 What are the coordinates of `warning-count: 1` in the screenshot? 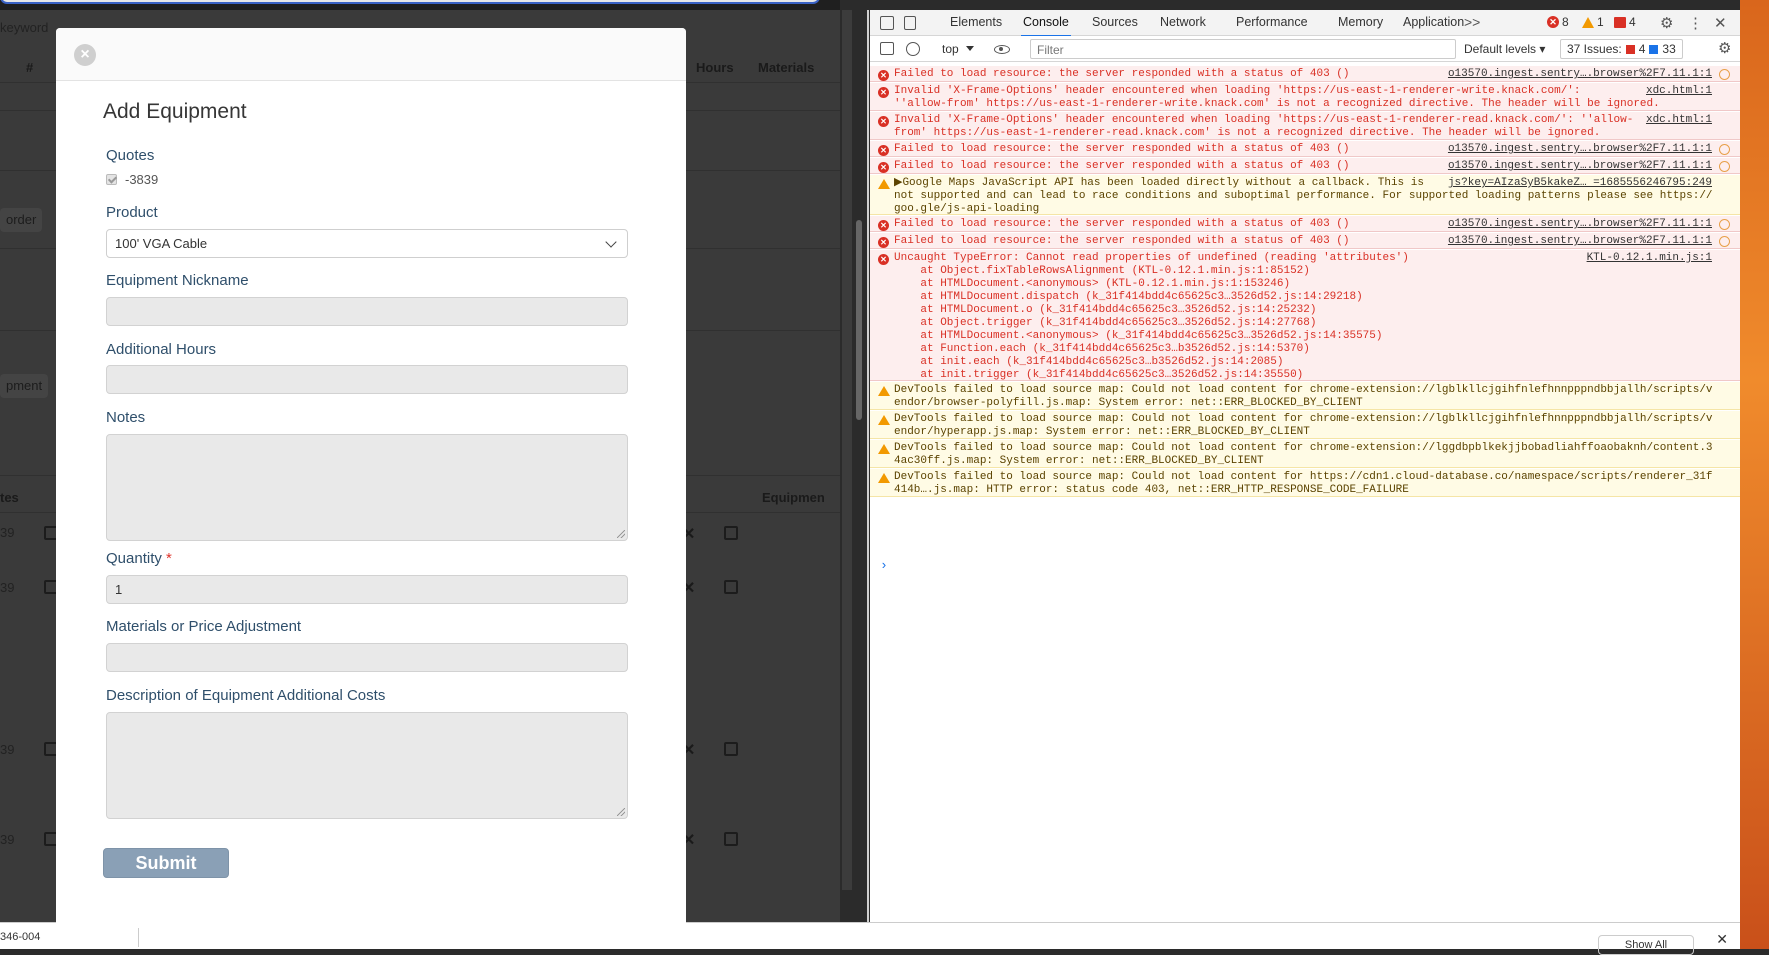 It's located at (1600, 22).